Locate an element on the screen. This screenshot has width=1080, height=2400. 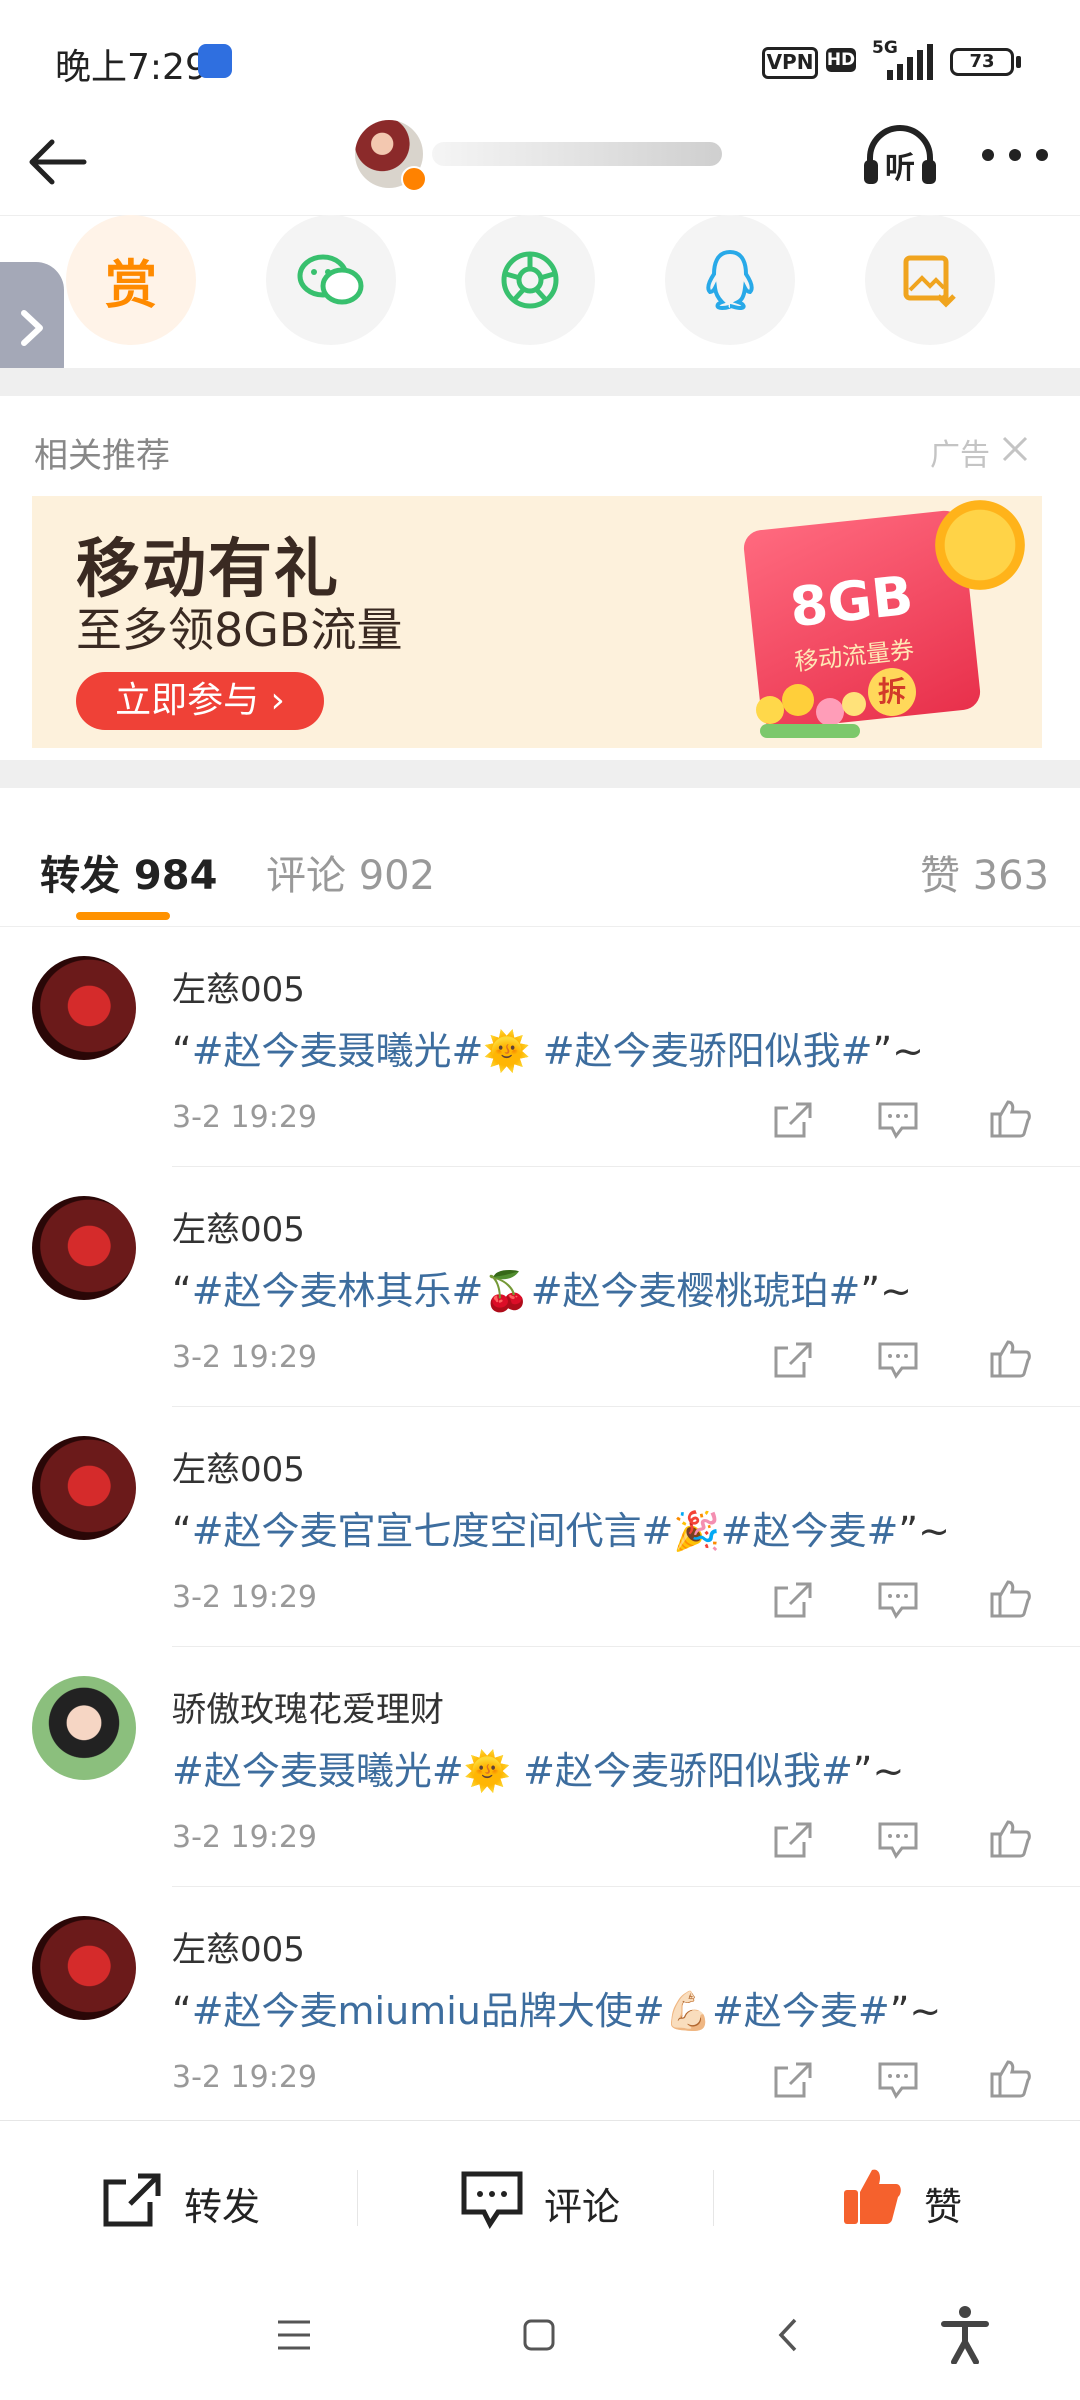
tab-repost: 转发 984 is located at coordinates (128, 872).